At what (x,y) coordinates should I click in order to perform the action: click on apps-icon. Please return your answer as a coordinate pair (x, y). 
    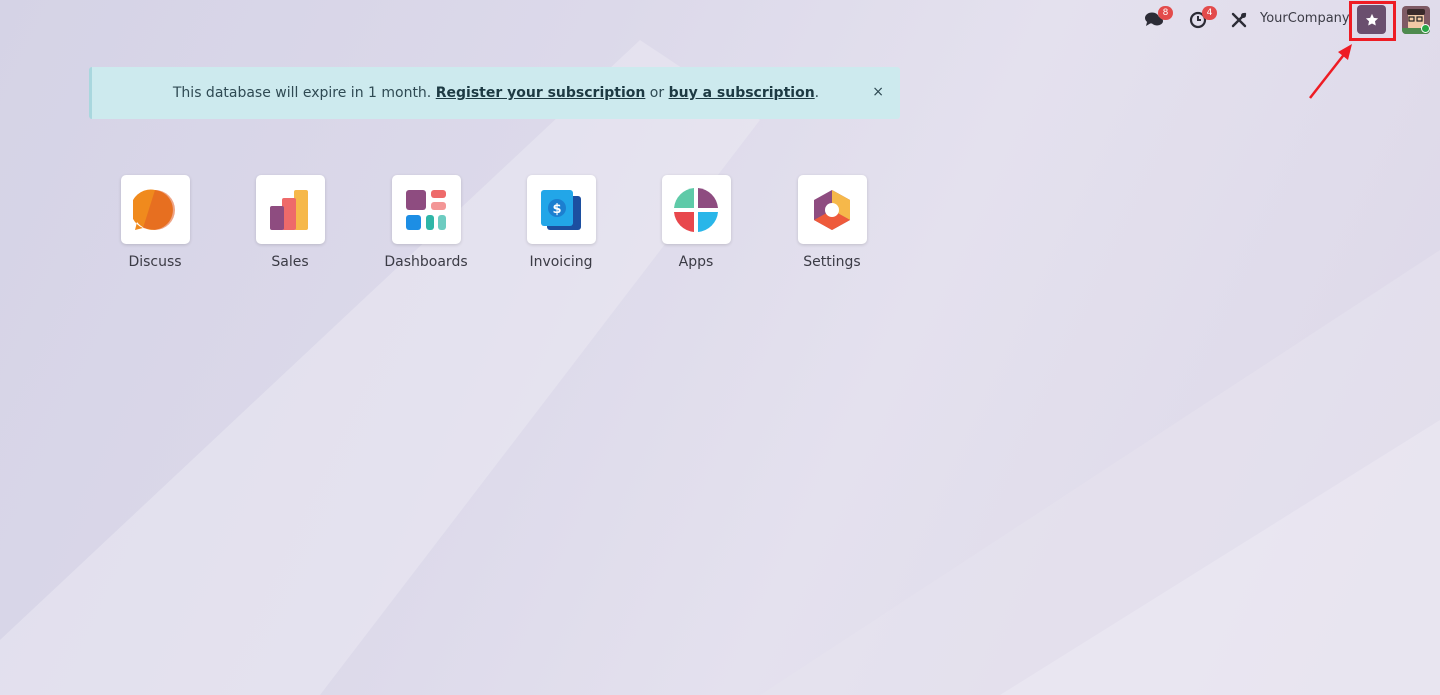
    Looking at the image, I should click on (696, 209).